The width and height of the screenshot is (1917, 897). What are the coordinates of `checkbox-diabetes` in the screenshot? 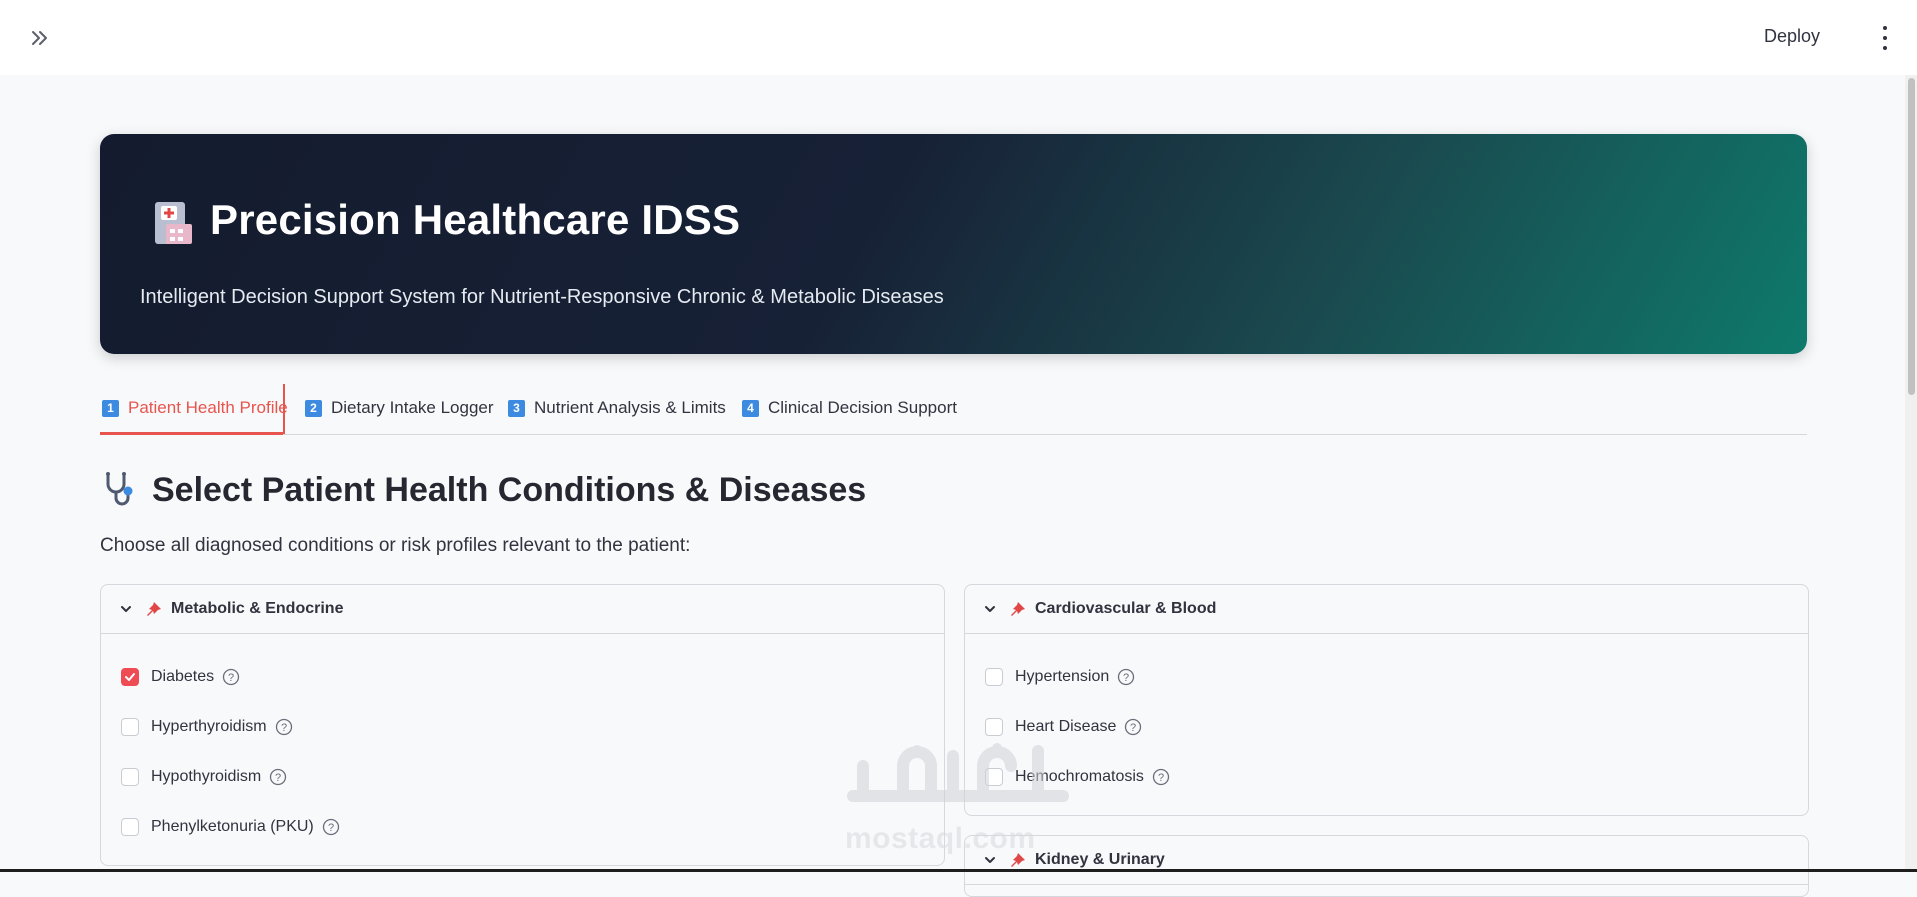 It's located at (130, 677).